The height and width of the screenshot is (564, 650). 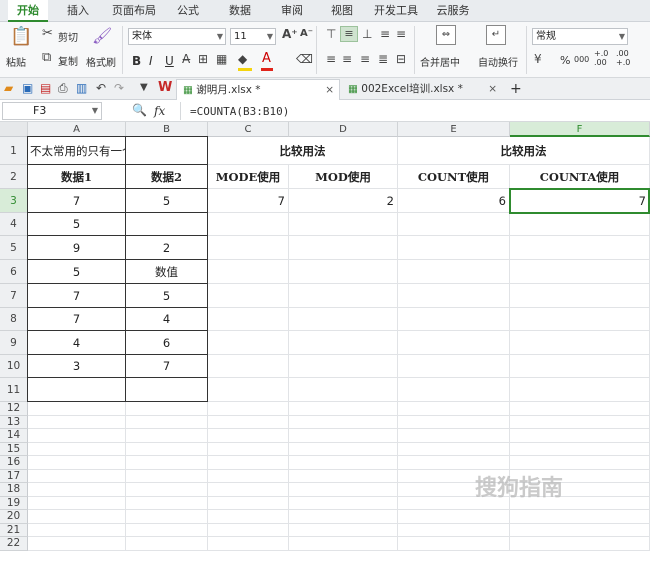 I want to click on clear-format-icon: ⌫, so click(x=304, y=59).